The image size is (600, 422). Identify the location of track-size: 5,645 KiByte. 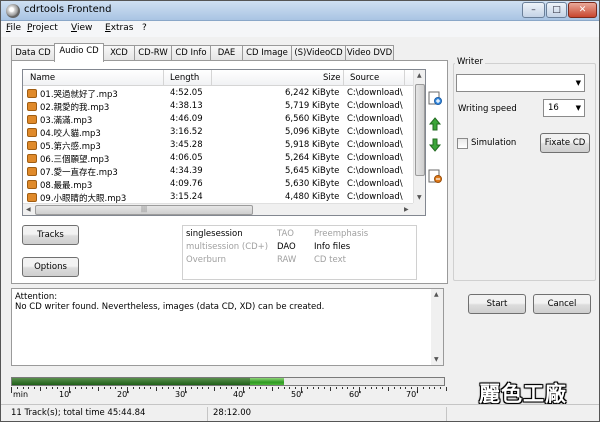
(312, 171).